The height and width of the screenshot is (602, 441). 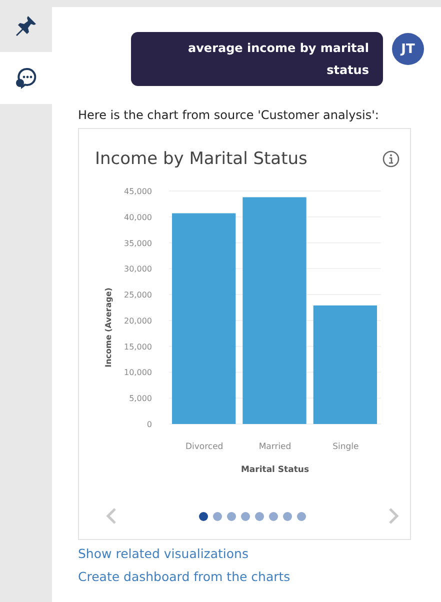 I want to click on y-tick-label: 30,000, so click(x=138, y=269).